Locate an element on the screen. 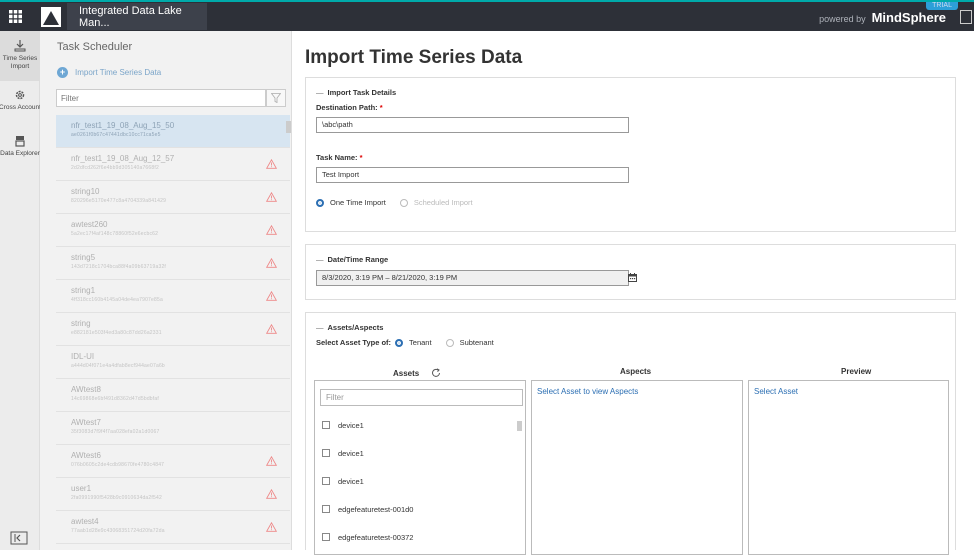 The height and width of the screenshot is (555, 974). task-id: ae0261f0b67c47441dbc10cc71ca5e5 is located at coordinates (116, 135).